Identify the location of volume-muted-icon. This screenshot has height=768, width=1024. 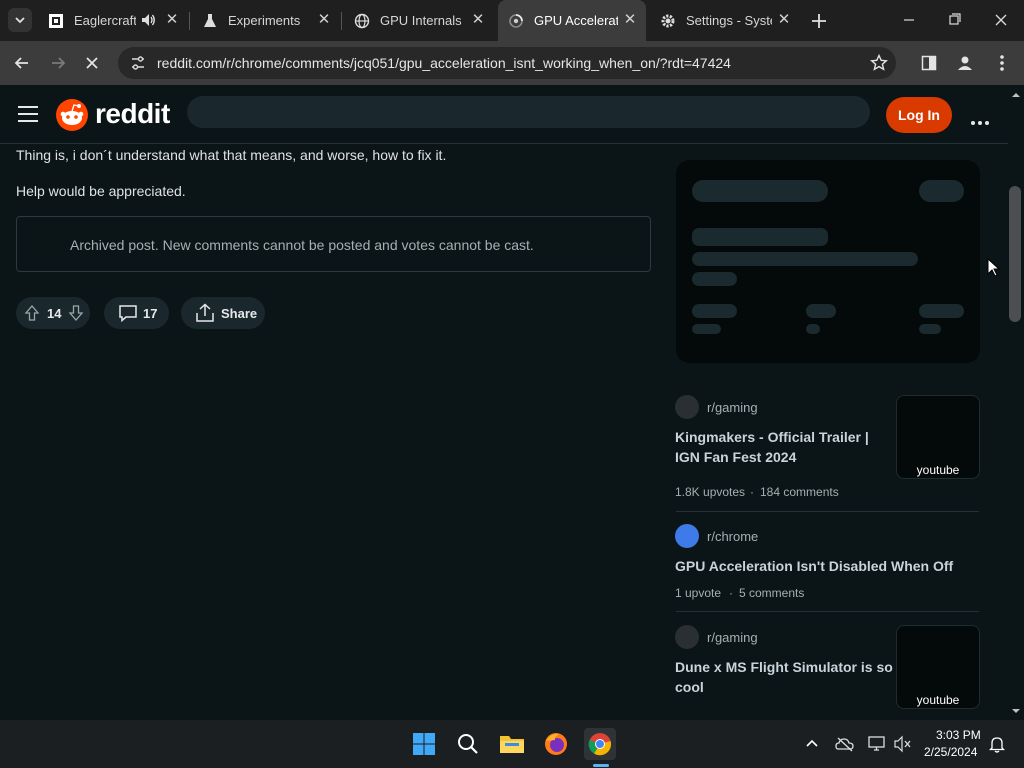
(903, 744).